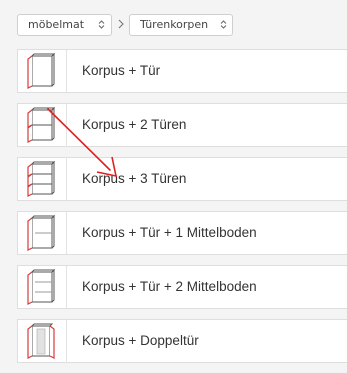 The width and height of the screenshot is (347, 373). I want to click on chevron-right-icon, so click(121, 24).